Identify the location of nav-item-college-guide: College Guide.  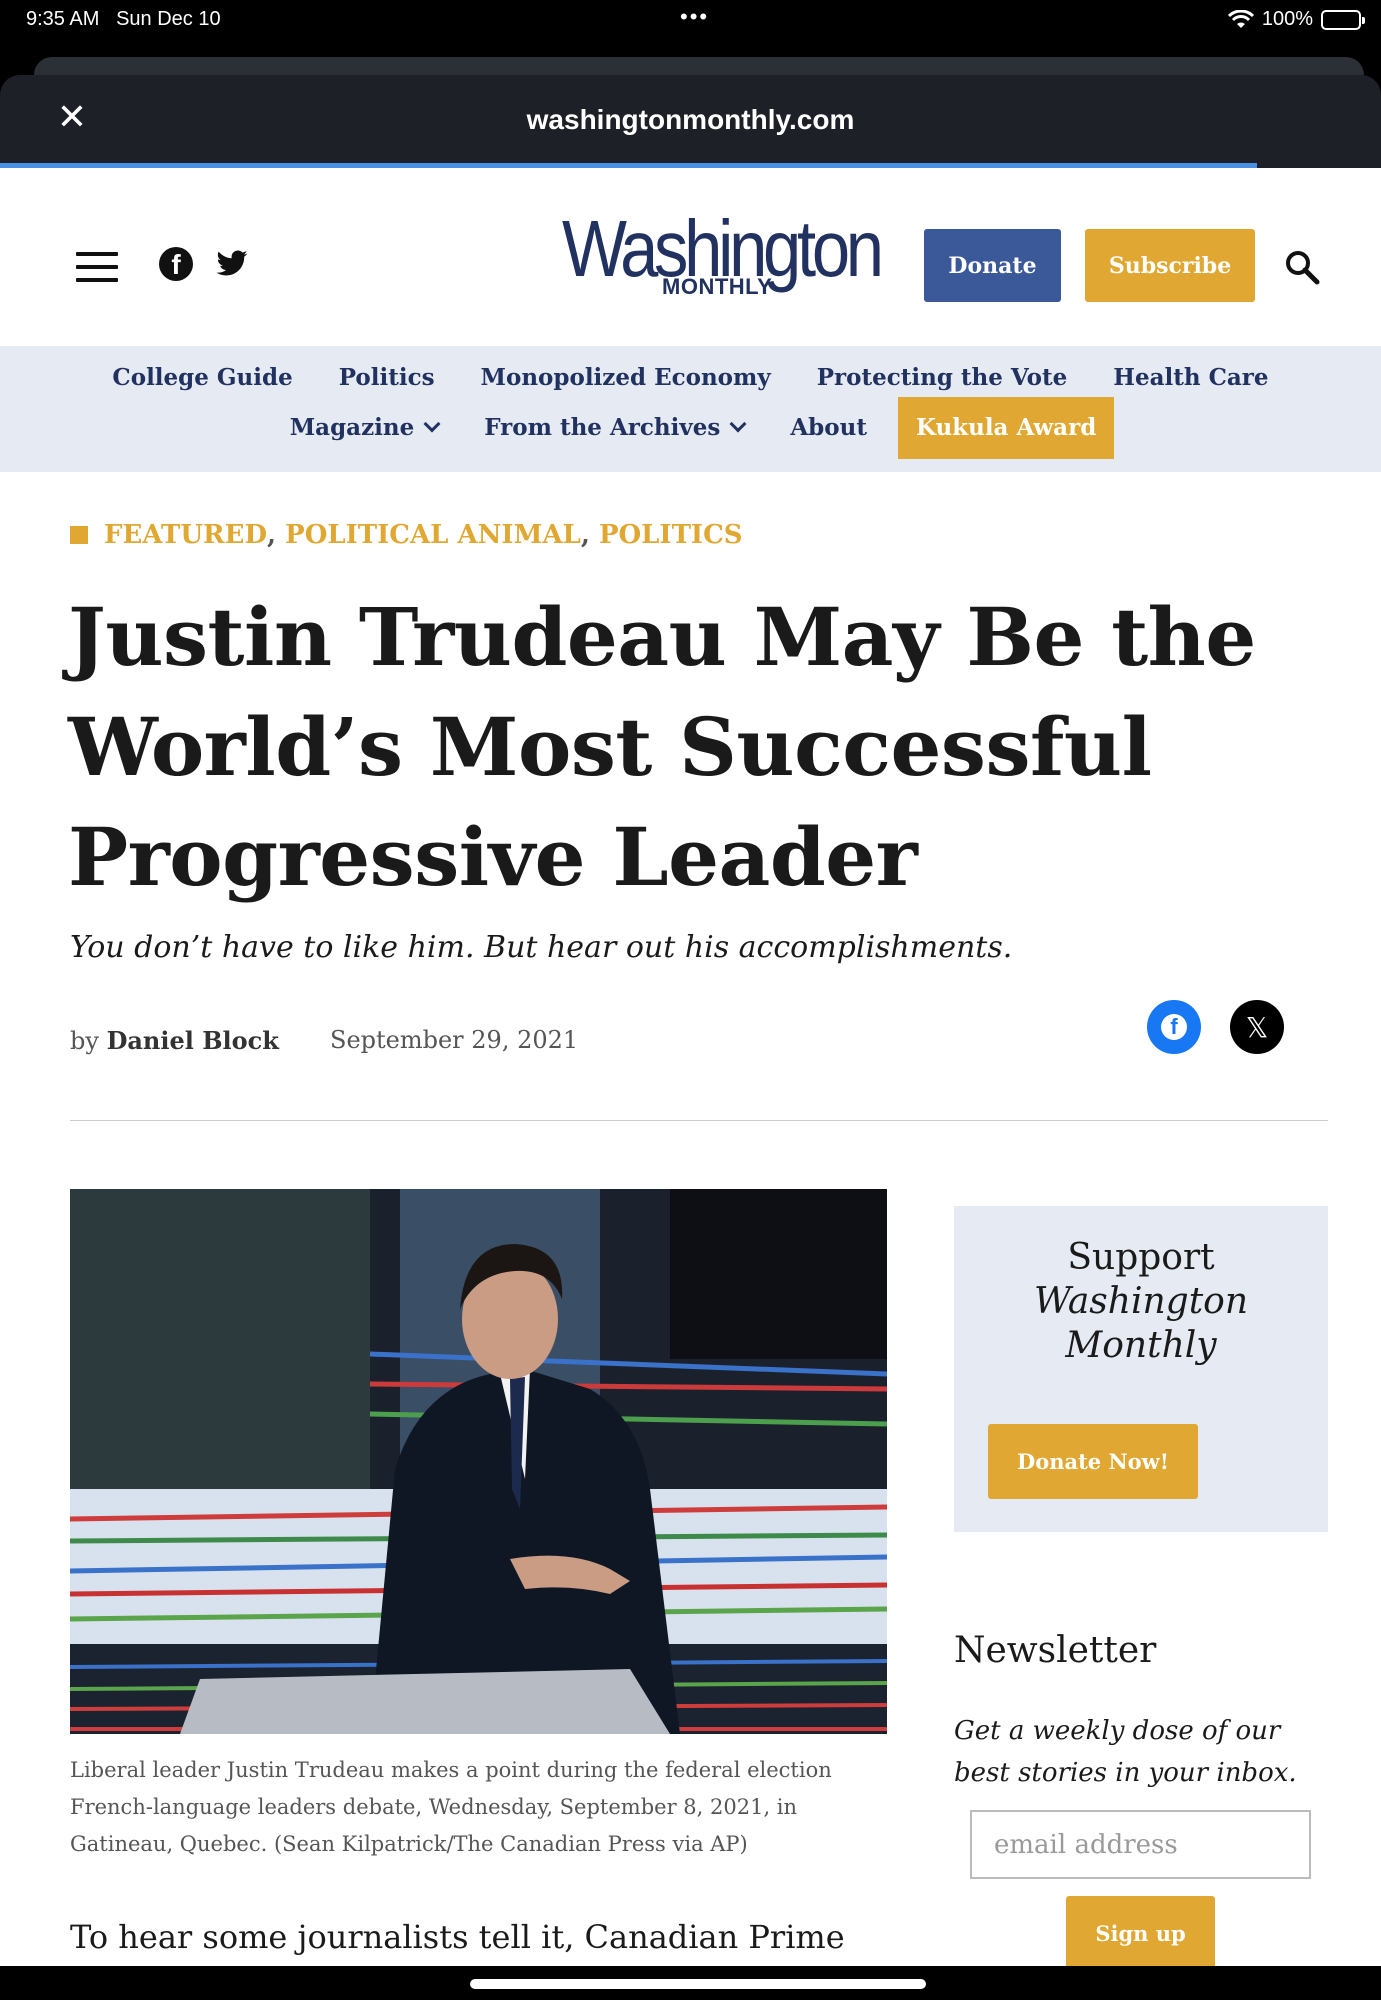
(202, 378).